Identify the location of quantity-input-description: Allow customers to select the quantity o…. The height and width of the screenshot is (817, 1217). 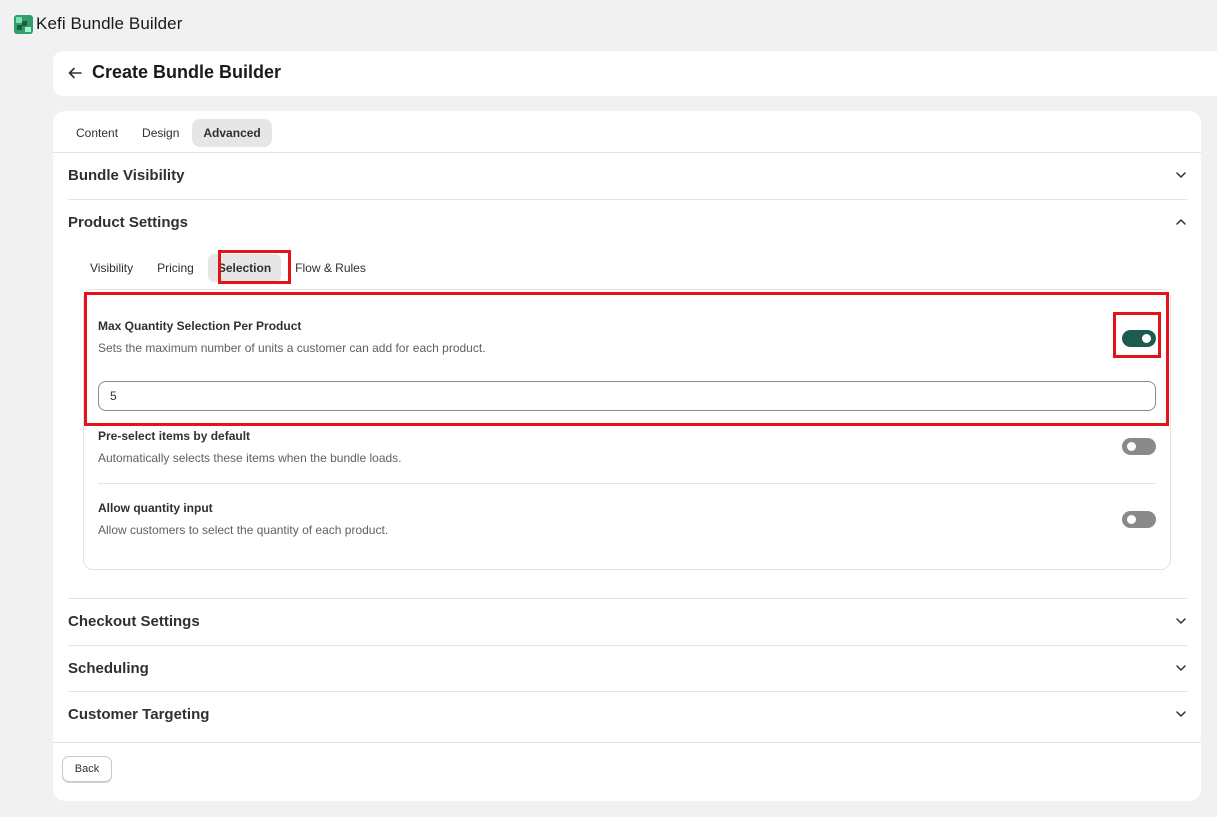
(243, 530).